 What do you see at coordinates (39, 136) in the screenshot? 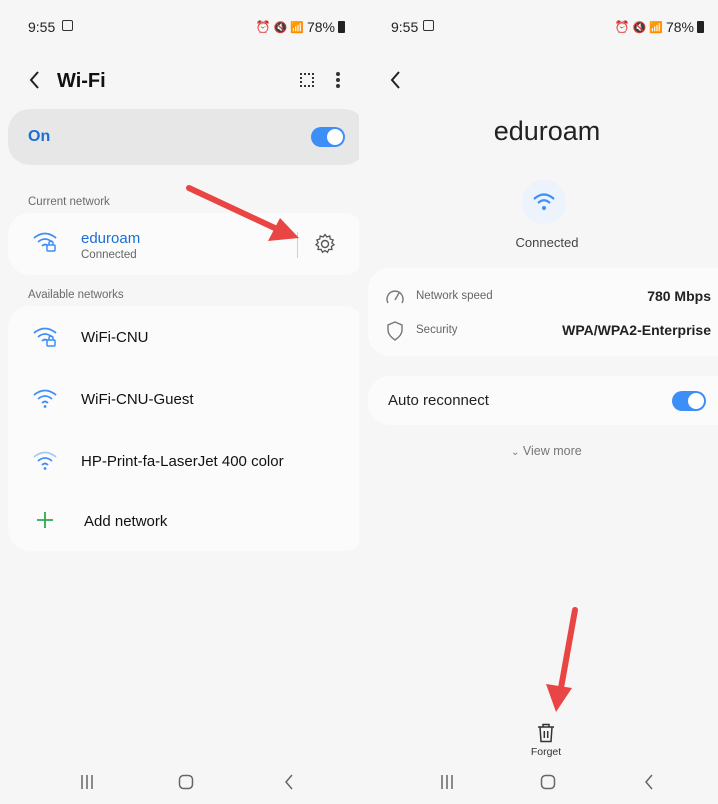
I see `wifi-on-label: On` at bounding box center [39, 136].